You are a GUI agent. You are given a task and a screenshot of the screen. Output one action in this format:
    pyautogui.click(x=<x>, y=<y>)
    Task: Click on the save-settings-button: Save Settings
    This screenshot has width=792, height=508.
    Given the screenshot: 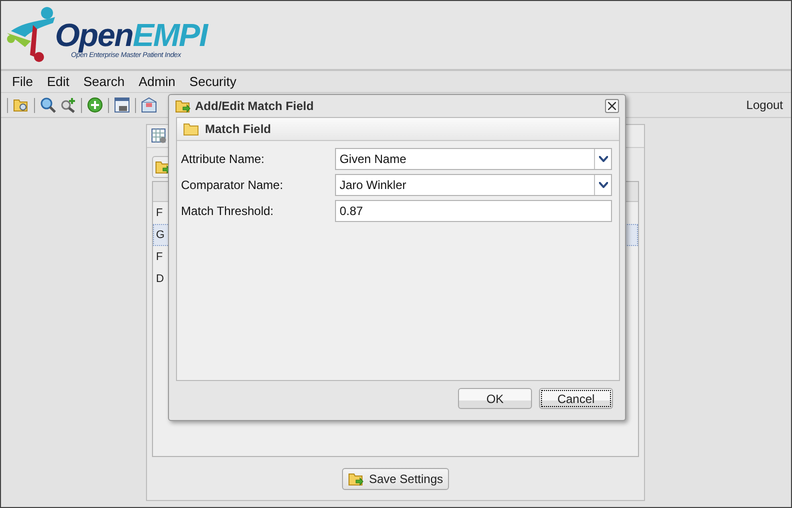 What is the action you would take?
    pyautogui.click(x=396, y=479)
    